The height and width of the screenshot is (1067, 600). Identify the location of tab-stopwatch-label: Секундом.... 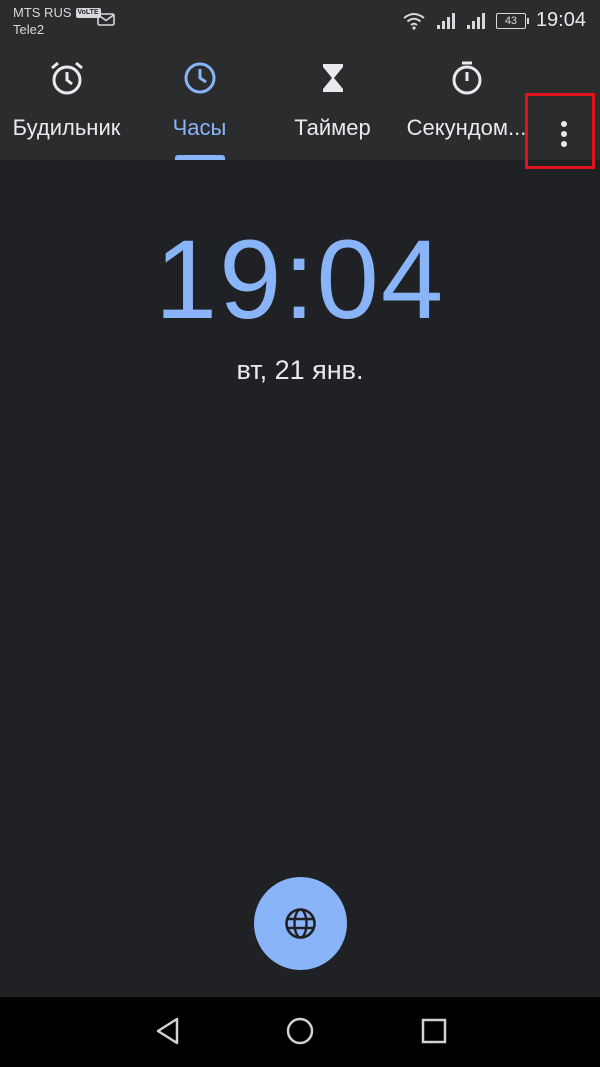
(466, 127).